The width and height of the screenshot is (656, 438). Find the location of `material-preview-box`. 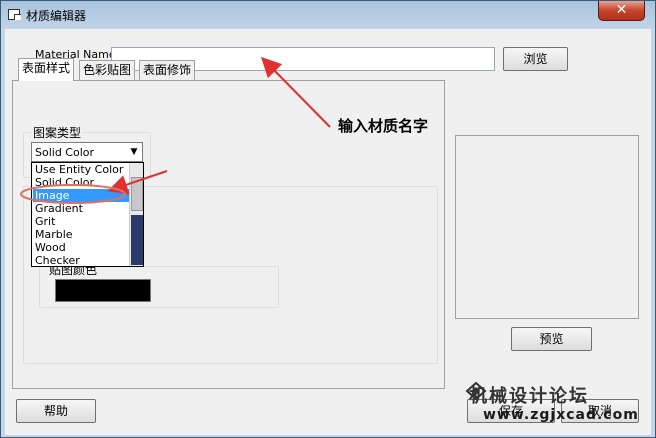

material-preview-box is located at coordinates (547, 227).